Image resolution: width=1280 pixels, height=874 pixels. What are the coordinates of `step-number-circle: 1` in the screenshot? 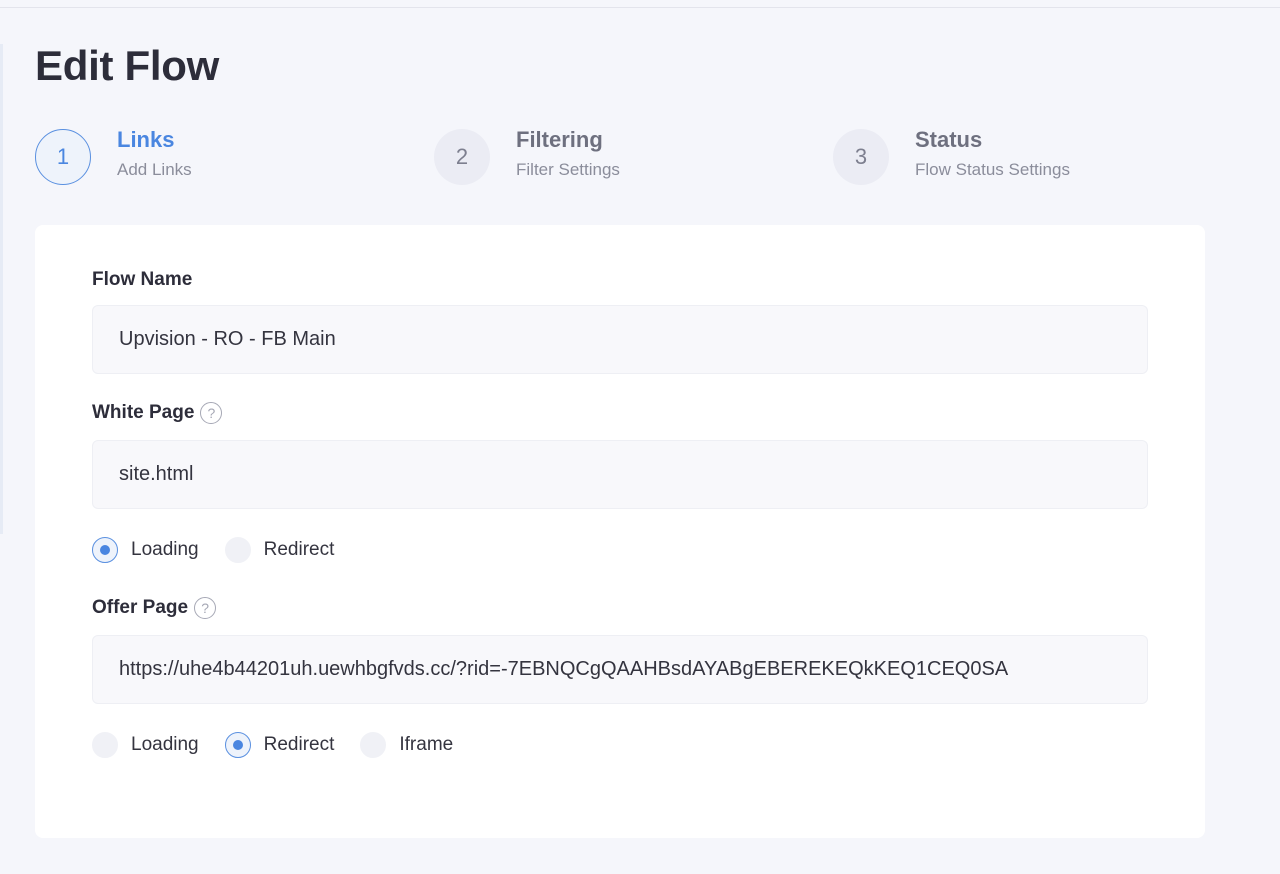 It's located at (63, 157).